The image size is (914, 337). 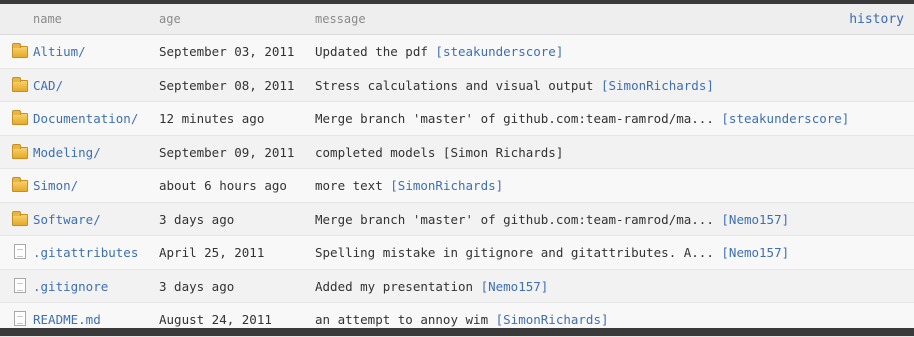 I want to click on file-name-link: Altium/, so click(x=59, y=51).